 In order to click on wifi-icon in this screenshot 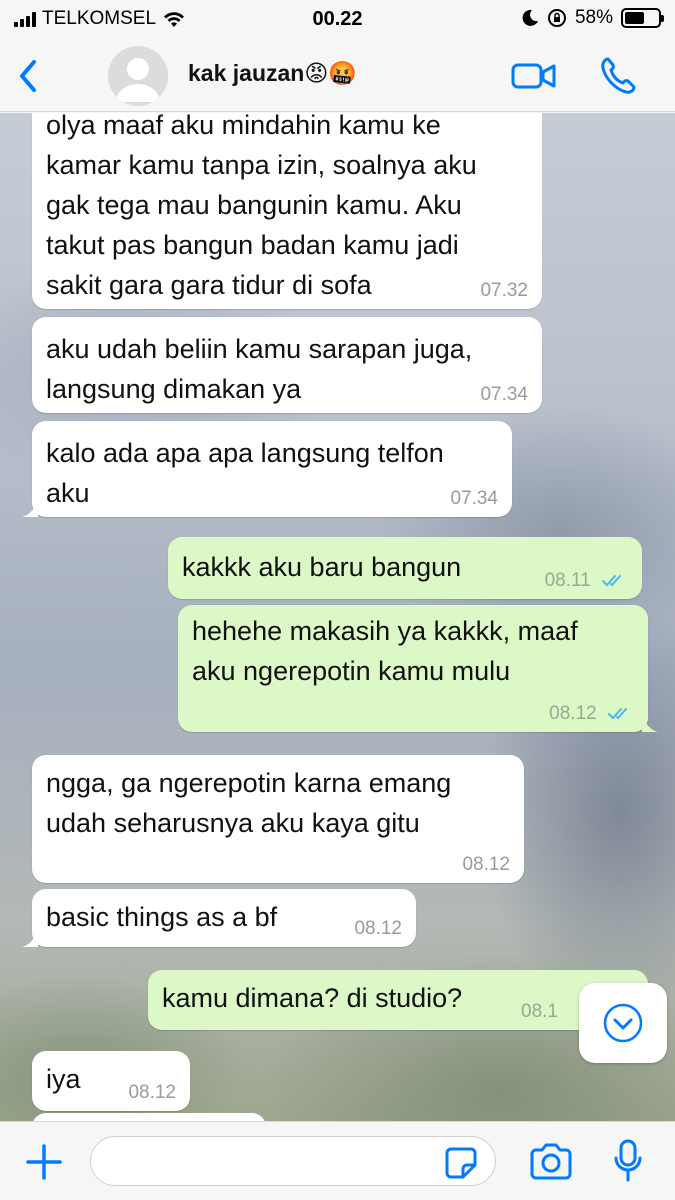, I will do `click(174, 19)`.